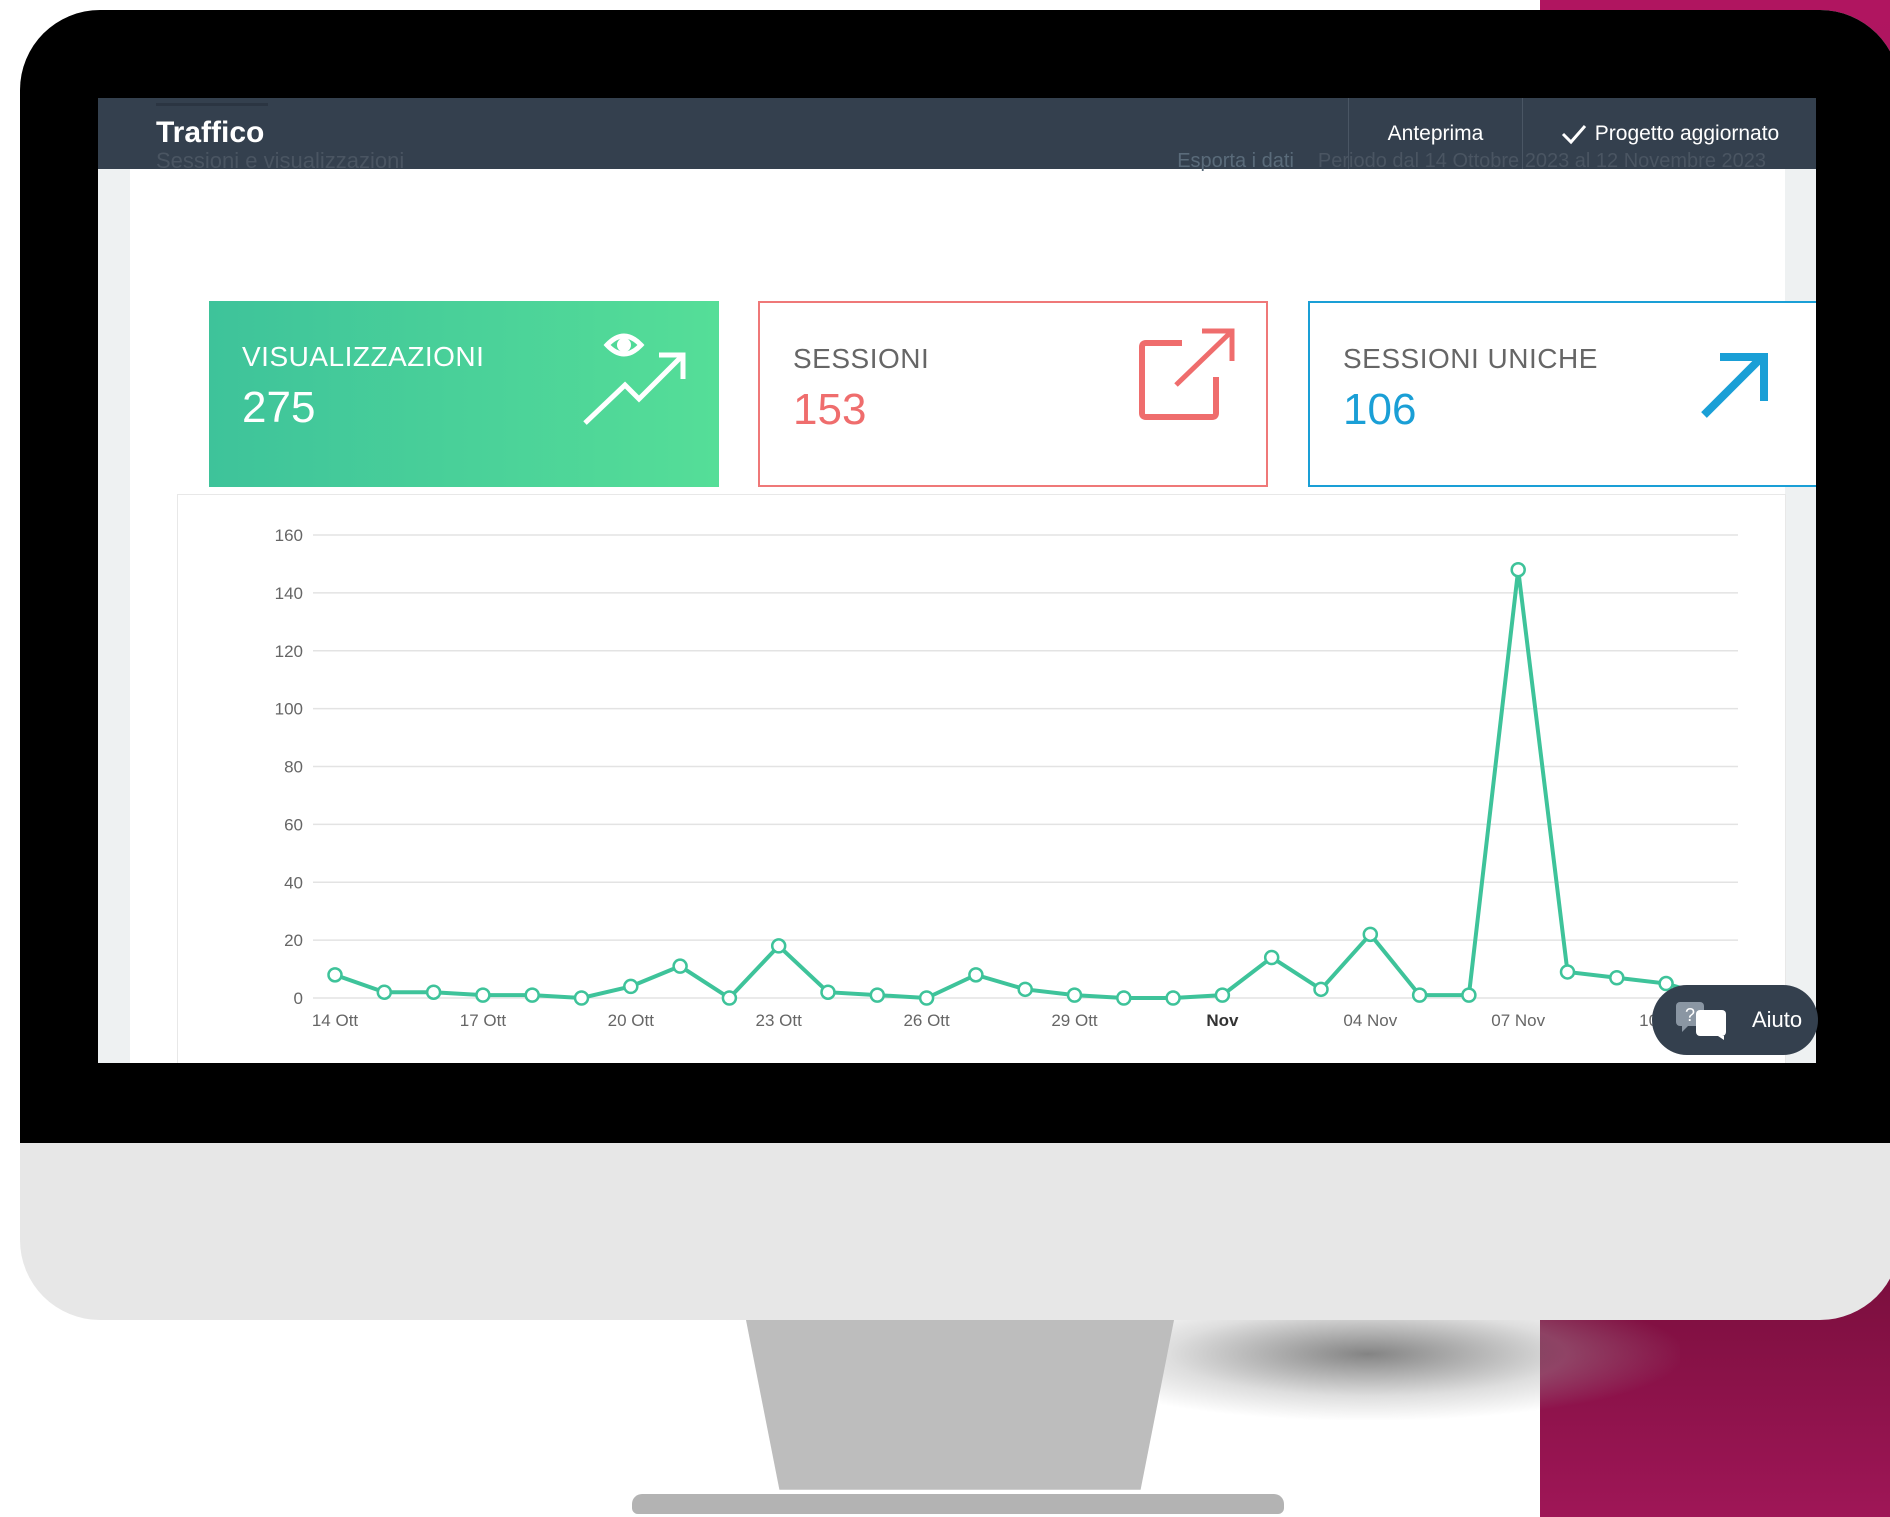 The width and height of the screenshot is (1890, 1517). What do you see at coordinates (289, 709) in the screenshot?
I see `y-tick-label: 100` at bounding box center [289, 709].